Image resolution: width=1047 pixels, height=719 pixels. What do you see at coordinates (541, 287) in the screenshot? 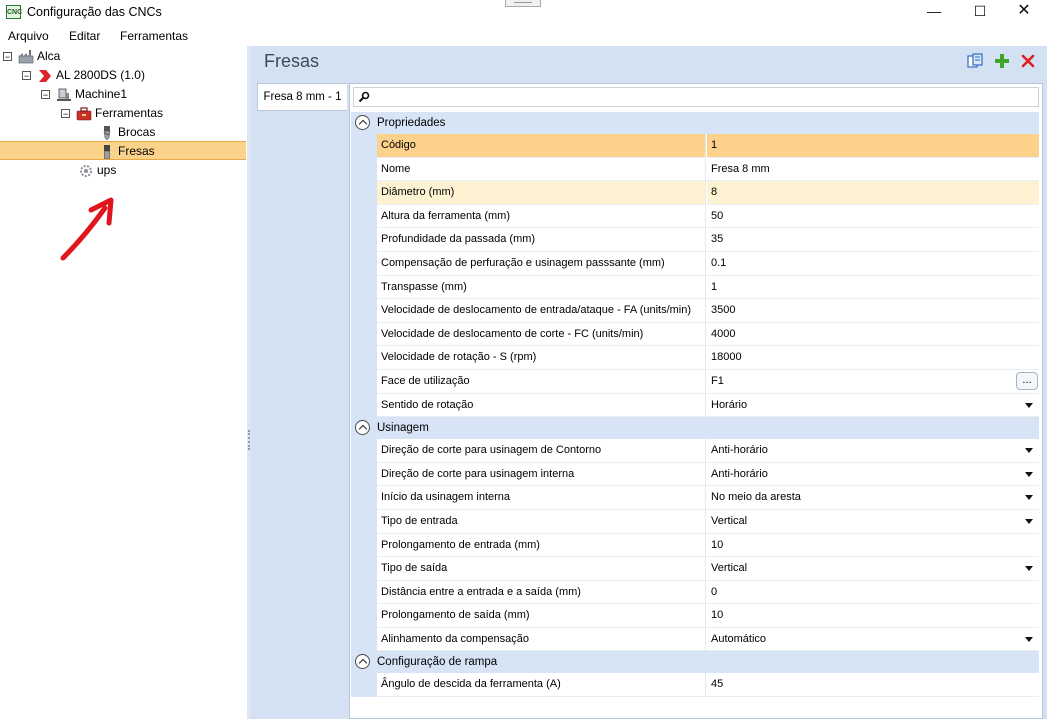
I see `property-name: Transpasse (mm)` at bounding box center [541, 287].